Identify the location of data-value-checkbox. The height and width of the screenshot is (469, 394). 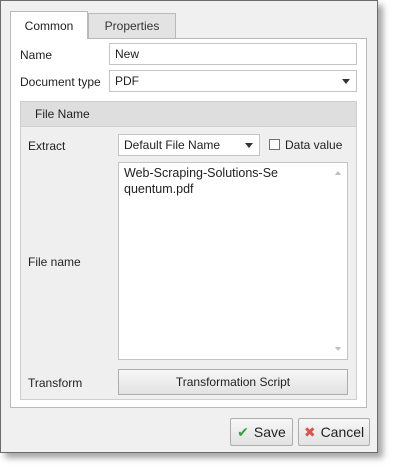
(274, 144).